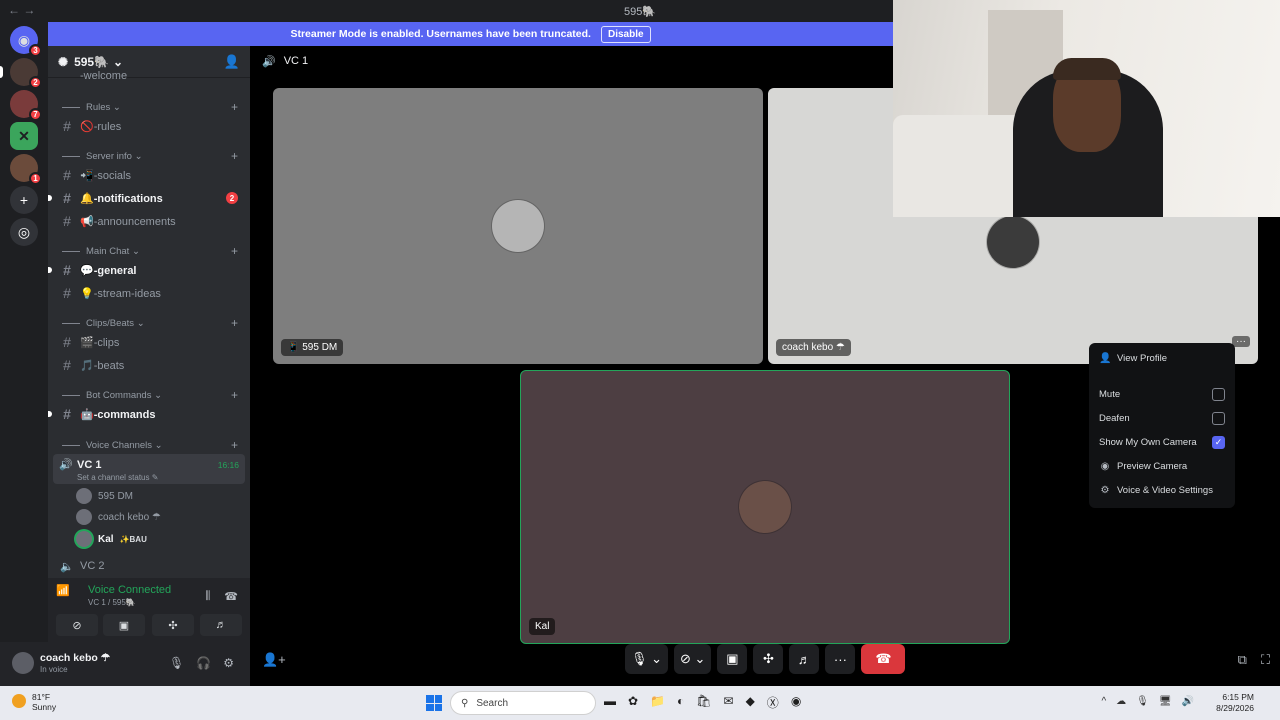 The width and height of the screenshot is (1280, 720). What do you see at coordinates (34, 702) in the screenshot?
I see `weather-widget: 81°F Sunny` at bounding box center [34, 702].